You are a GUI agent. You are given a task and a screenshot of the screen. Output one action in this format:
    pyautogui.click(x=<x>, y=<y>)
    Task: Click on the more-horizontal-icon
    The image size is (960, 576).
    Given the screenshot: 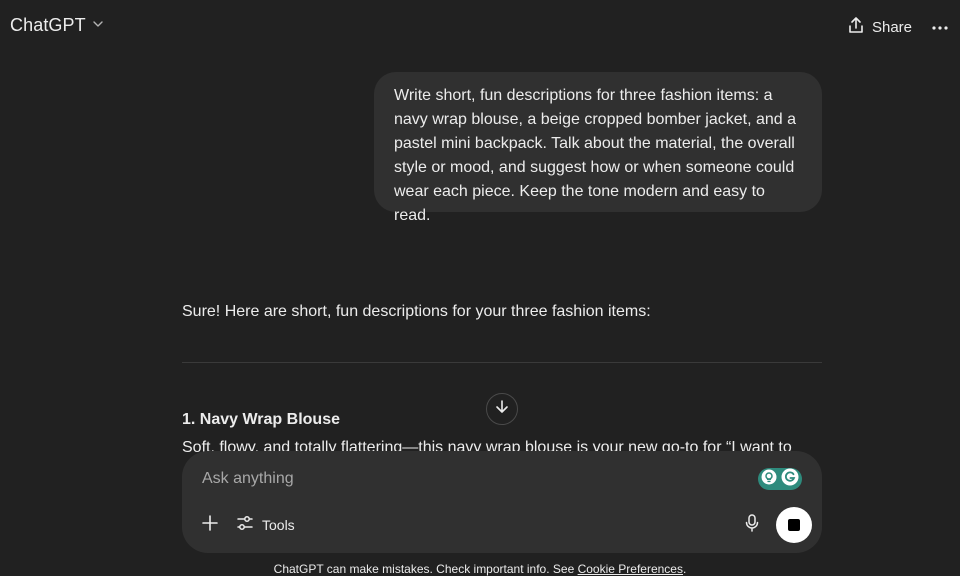 What is the action you would take?
    pyautogui.click(x=940, y=26)
    